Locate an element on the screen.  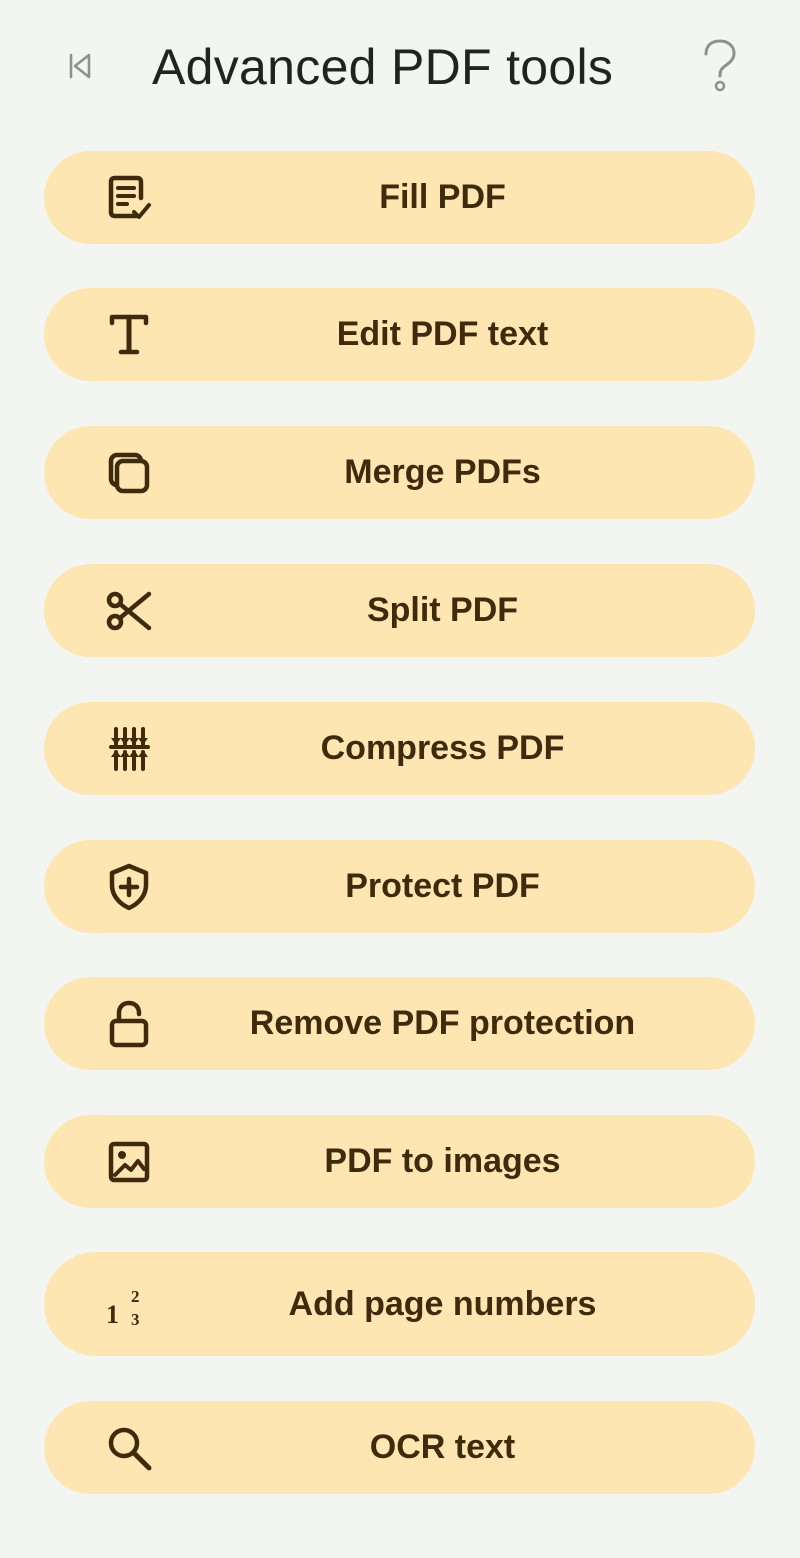
page-title: Advanced PDF tools is located at coordinates (383, 67).